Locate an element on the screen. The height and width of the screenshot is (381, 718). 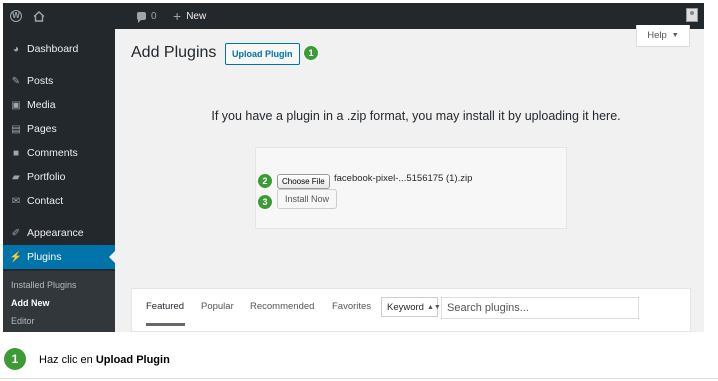
plugins-submenu: Installed Plugins Add New Editor is located at coordinates (59, 301).